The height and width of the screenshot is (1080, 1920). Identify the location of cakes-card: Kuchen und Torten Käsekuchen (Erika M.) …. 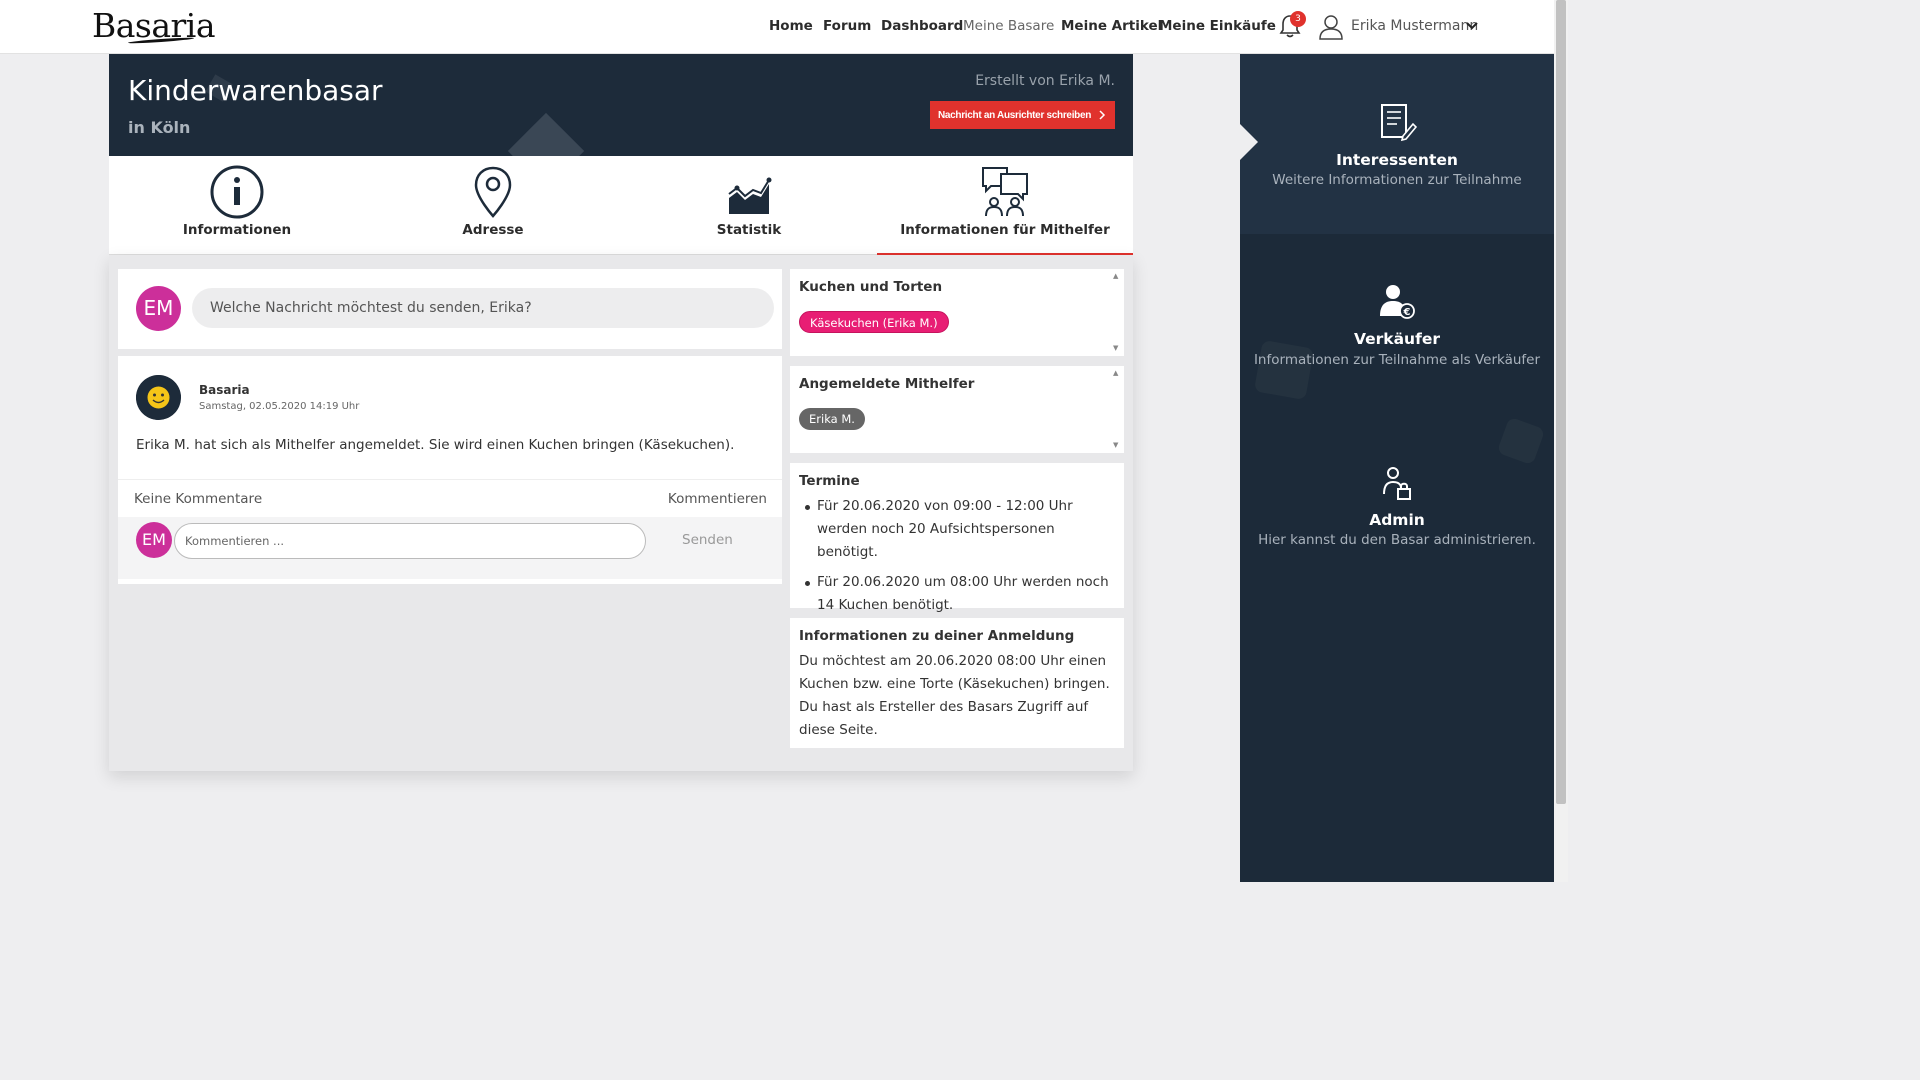
(957, 312).